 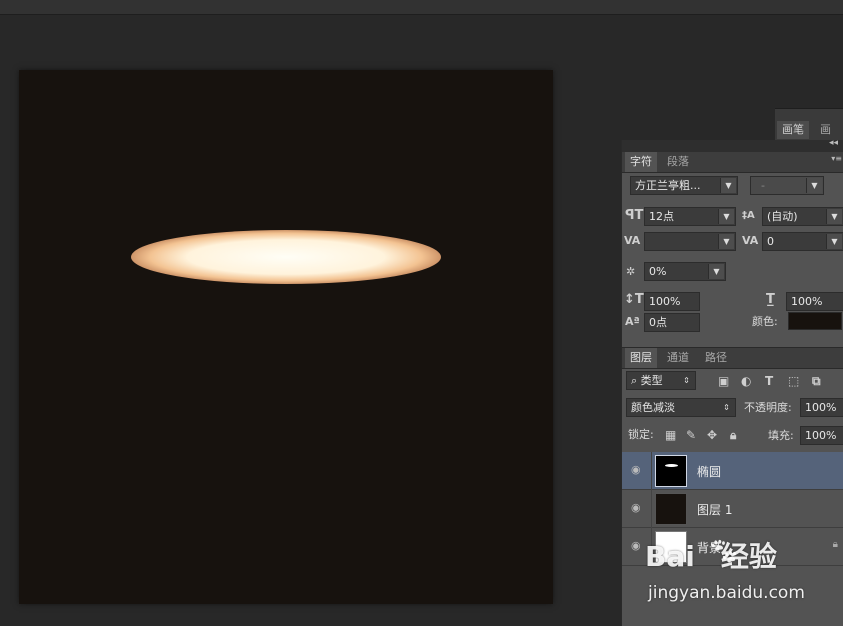 I want to click on character-panel-tabs: 字符 段落 ▾≡, so click(x=732, y=162).